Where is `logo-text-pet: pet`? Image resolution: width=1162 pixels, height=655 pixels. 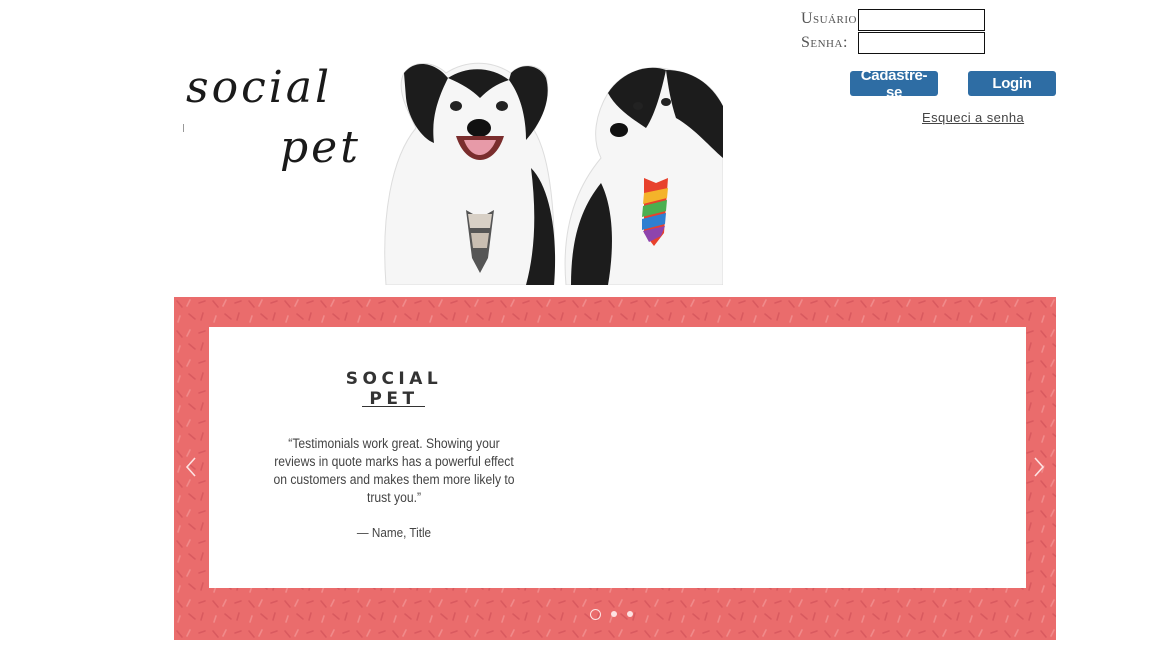 logo-text-pet: pet is located at coordinates (320, 147).